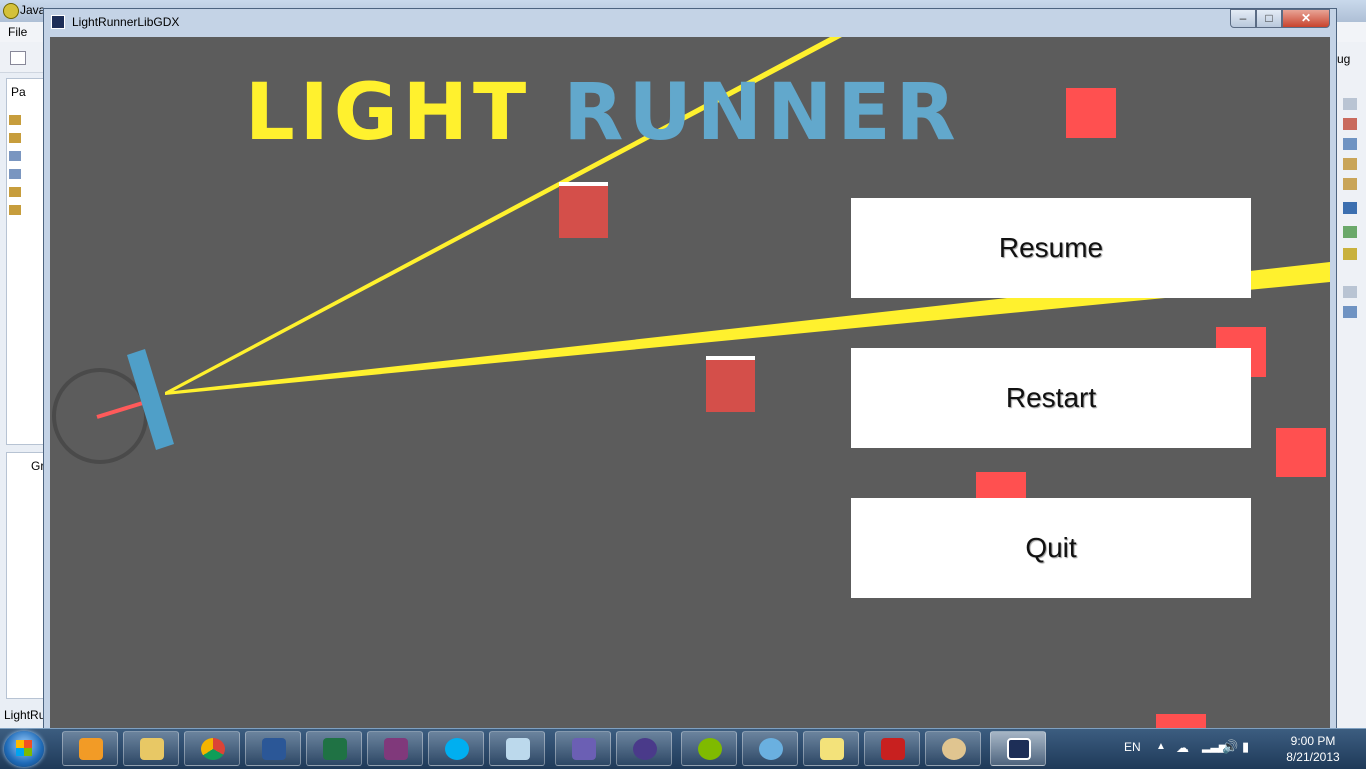 The width and height of the screenshot is (1366, 769). I want to click on taskbar-paint, so click(953, 748).